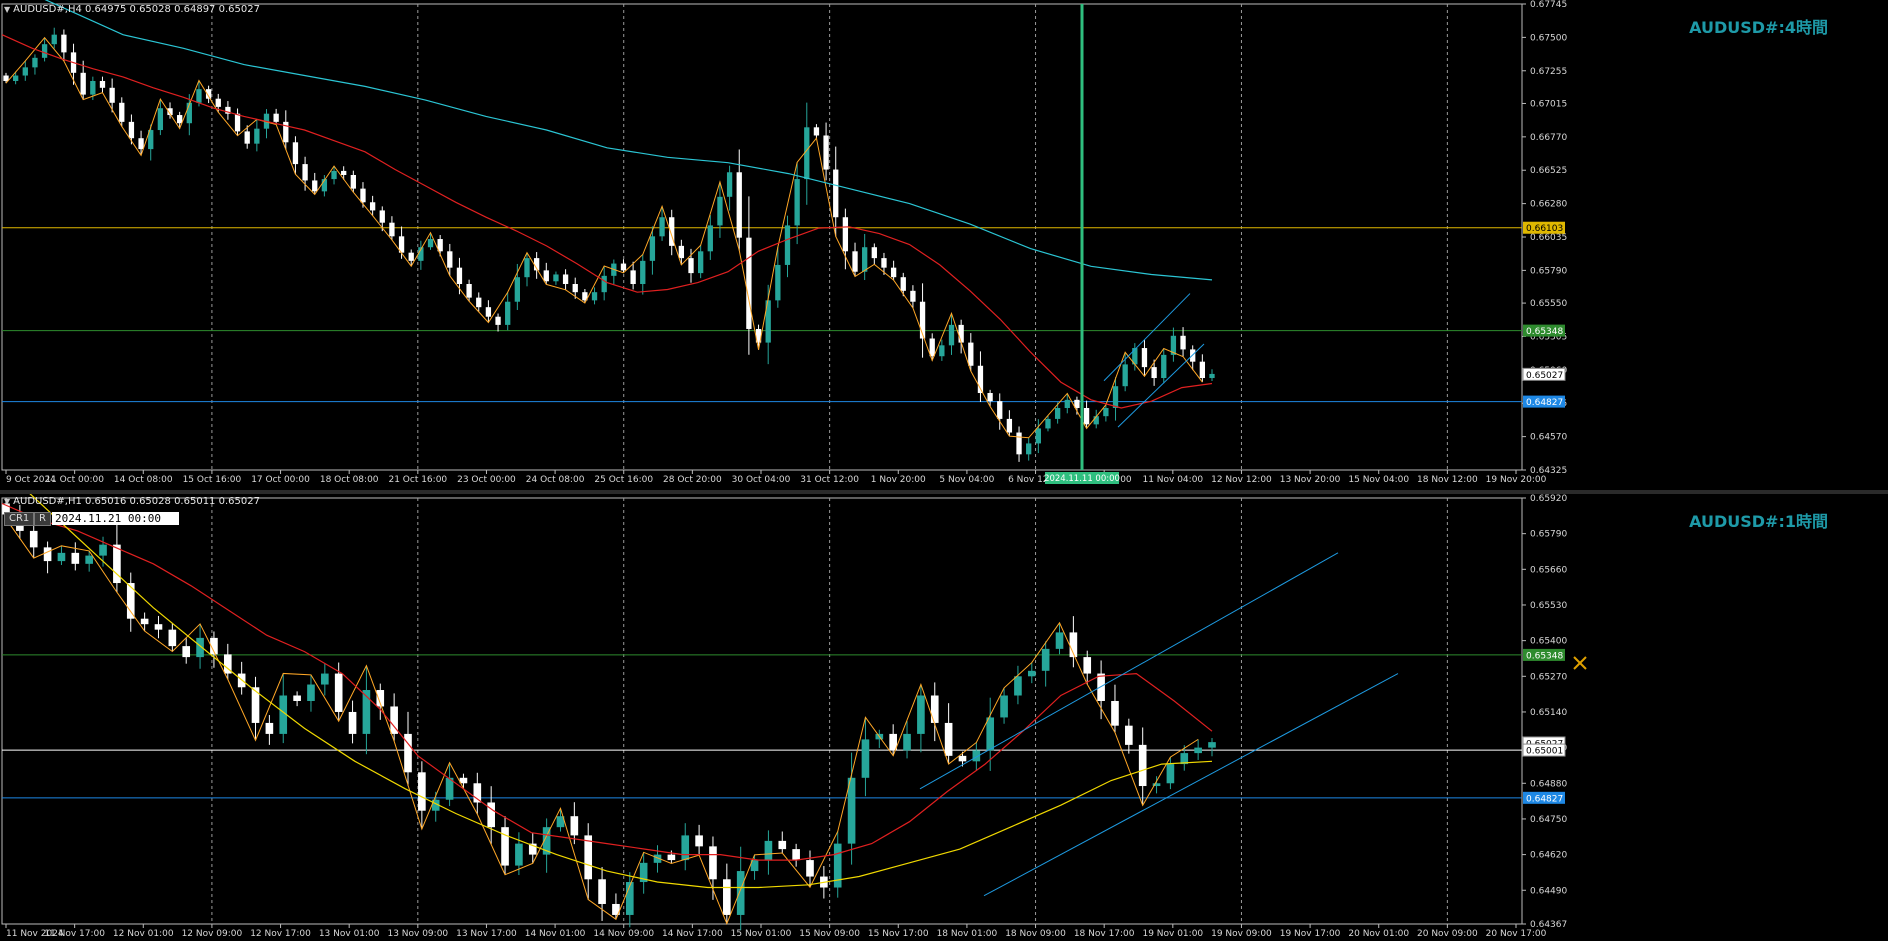  I want to click on x-tick-label: 12 Nov 12:00, so click(1241, 480).